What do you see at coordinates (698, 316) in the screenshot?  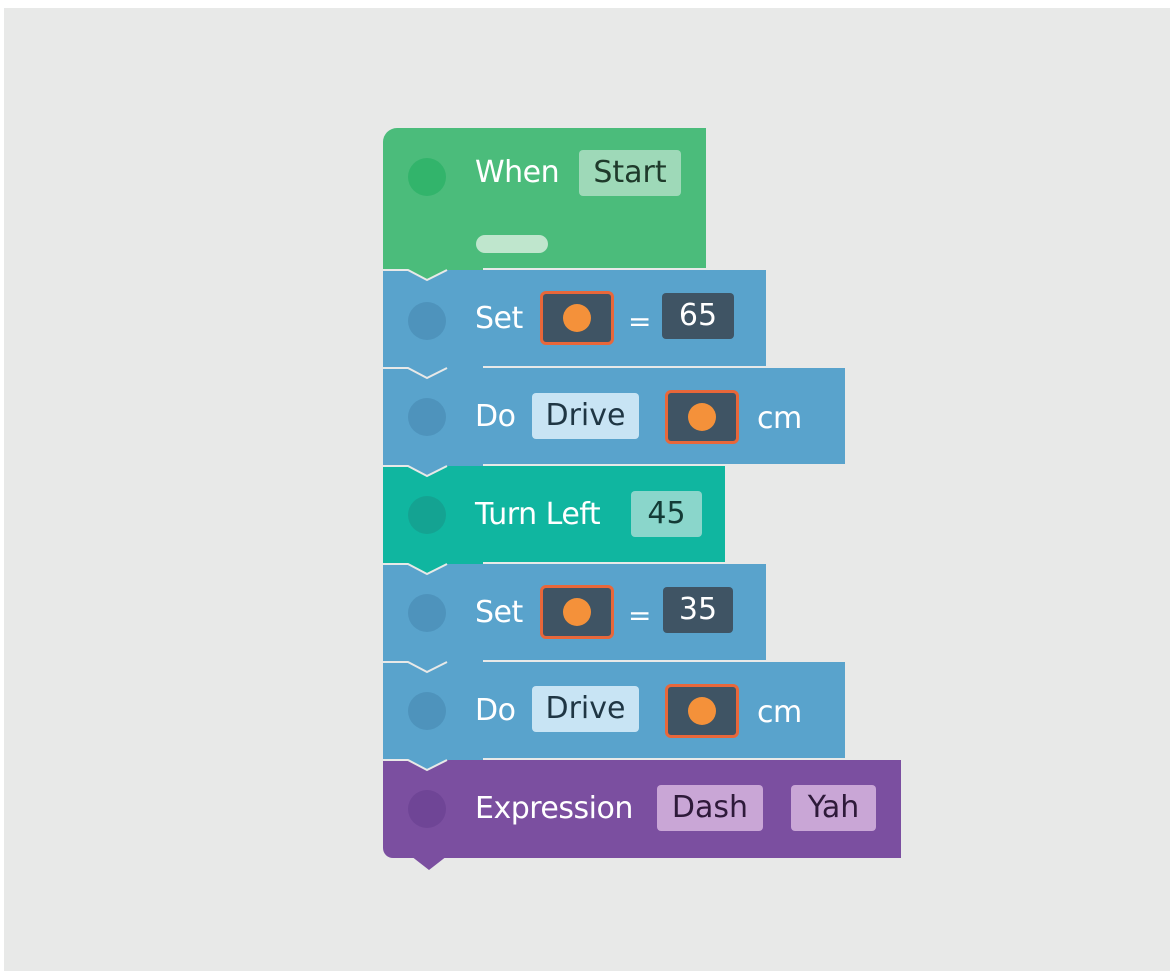 I see `value-input: 65` at bounding box center [698, 316].